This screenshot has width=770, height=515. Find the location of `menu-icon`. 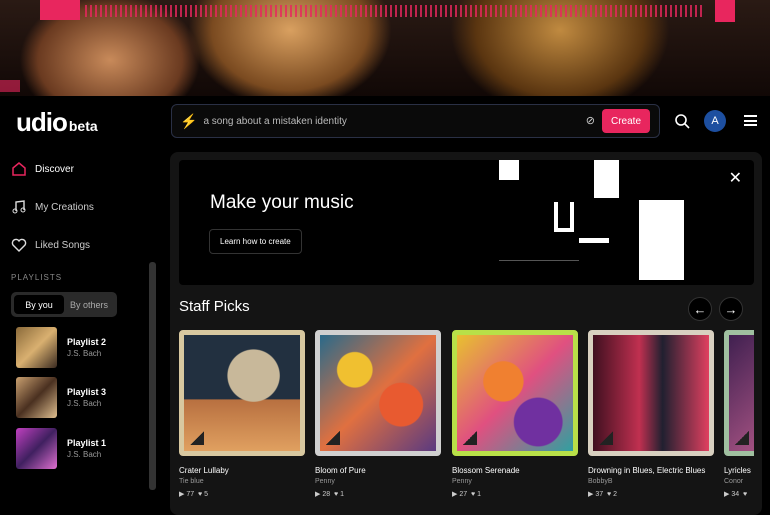

menu-icon is located at coordinates (750, 120).